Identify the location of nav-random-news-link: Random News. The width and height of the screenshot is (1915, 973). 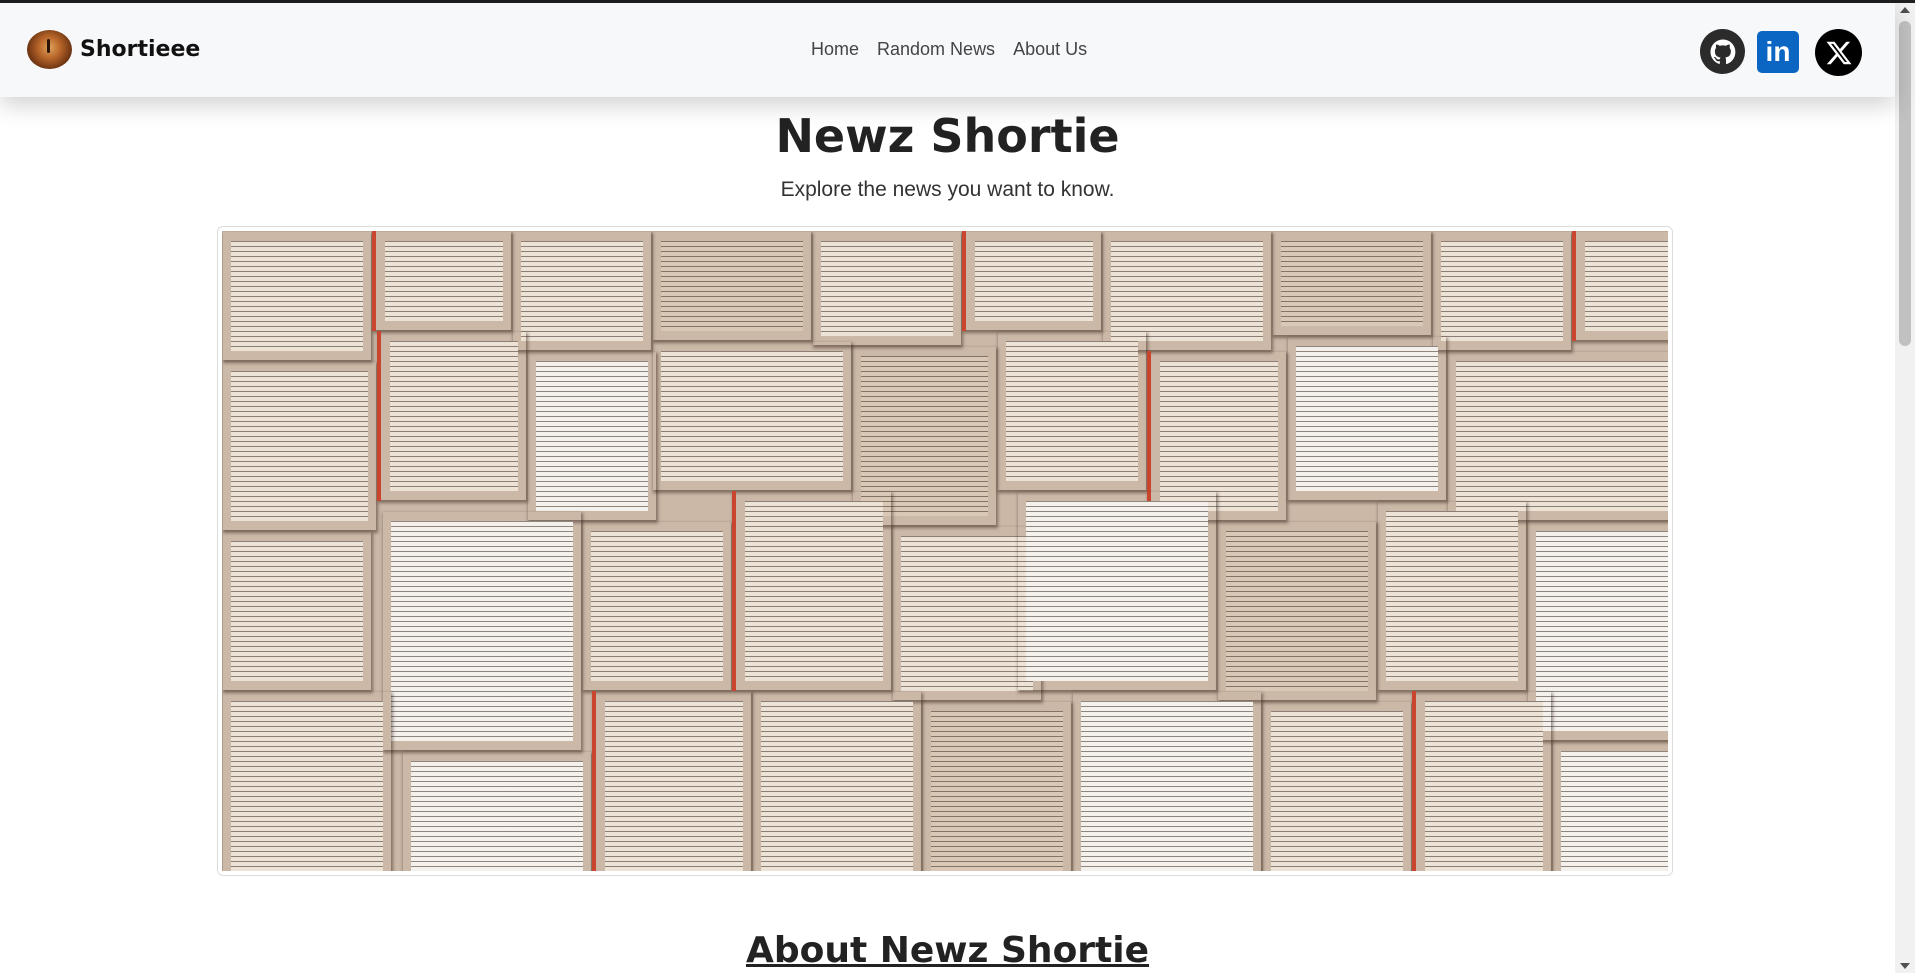
(936, 49).